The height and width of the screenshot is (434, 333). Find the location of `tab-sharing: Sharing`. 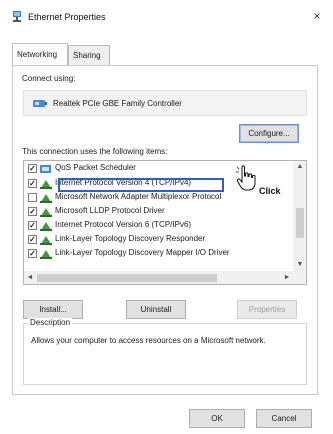

tab-sharing: Sharing is located at coordinates (89, 55).